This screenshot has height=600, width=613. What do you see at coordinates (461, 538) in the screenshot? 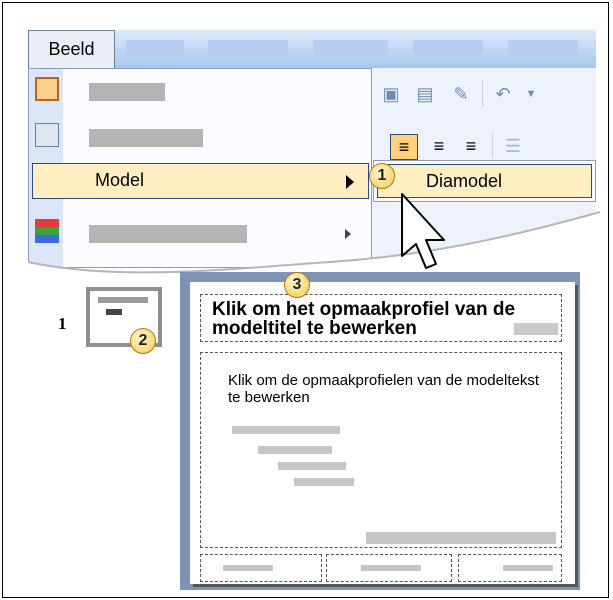
I see `body-placeholder-bar` at bounding box center [461, 538].